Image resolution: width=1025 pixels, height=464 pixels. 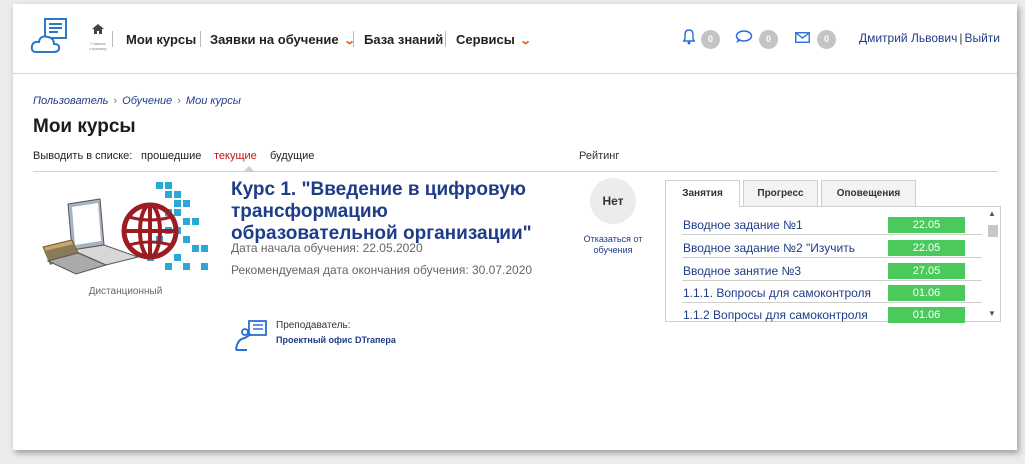 I want to click on user-links: Дмитрий Львович | Выйти, so click(x=929, y=38).